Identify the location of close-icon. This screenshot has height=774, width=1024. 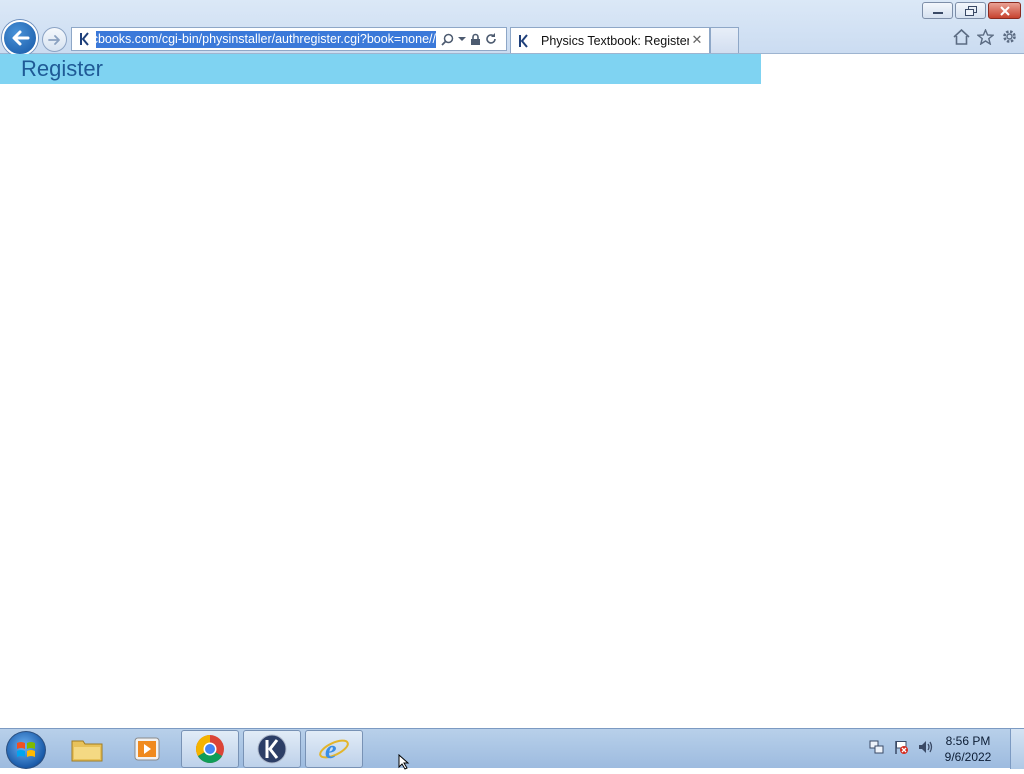
(1004, 10).